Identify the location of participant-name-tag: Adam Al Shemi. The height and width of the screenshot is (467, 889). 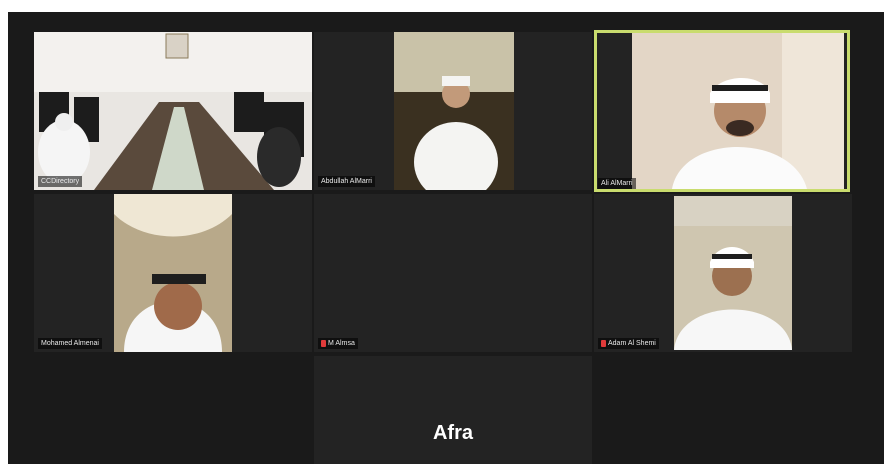
(628, 343).